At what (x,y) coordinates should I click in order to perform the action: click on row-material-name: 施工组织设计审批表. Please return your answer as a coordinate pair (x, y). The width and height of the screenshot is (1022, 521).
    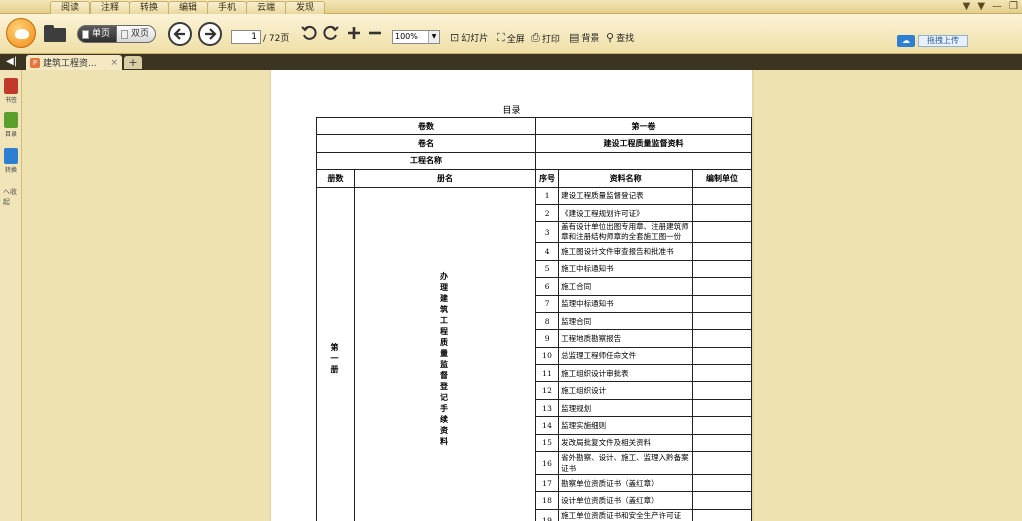
    Looking at the image, I should click on (626, 373).